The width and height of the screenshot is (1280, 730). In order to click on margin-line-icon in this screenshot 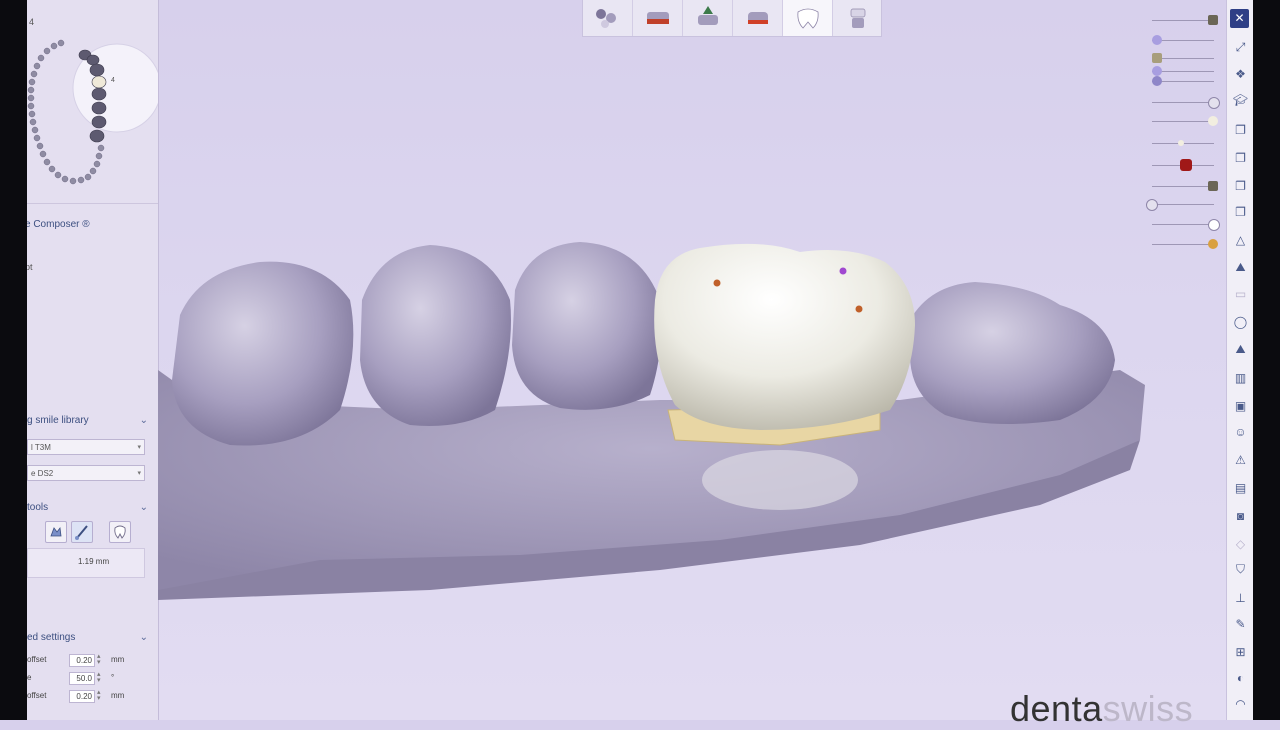, I will do `click(708, 15)`.